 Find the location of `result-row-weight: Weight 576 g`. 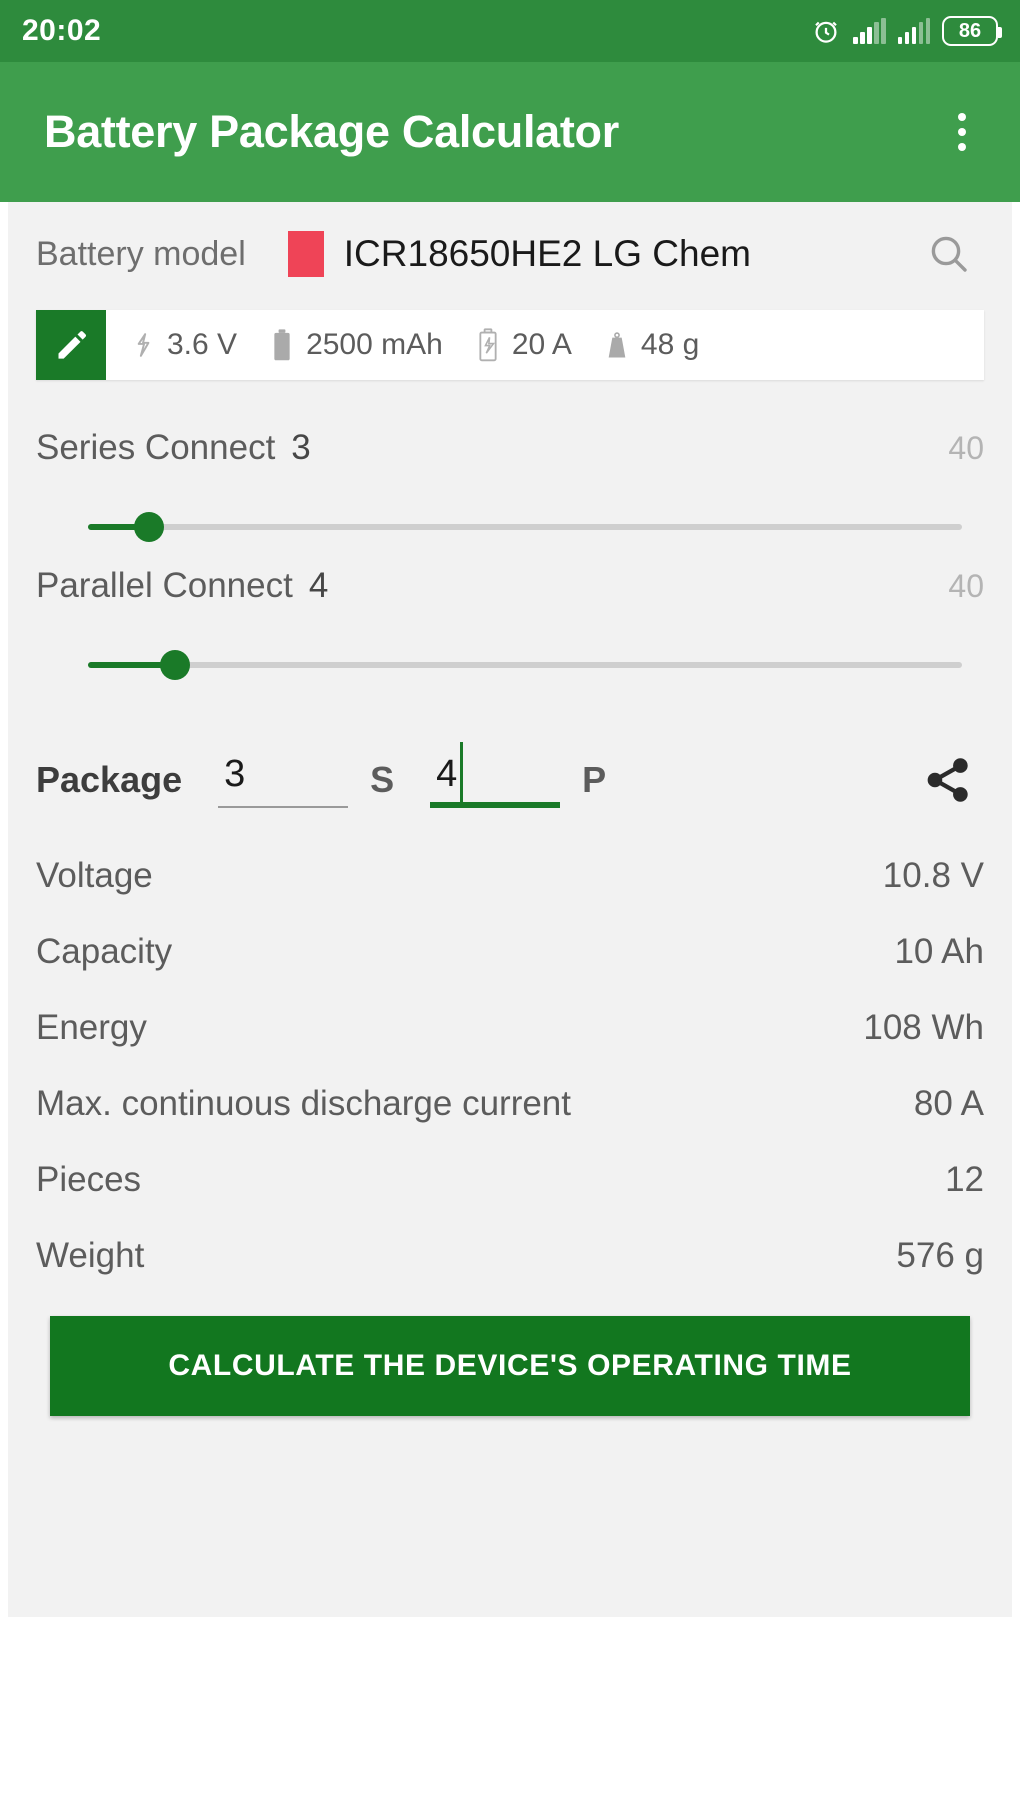

result-row-weight: Weight 576 g is located at coordinates (510, 1256).